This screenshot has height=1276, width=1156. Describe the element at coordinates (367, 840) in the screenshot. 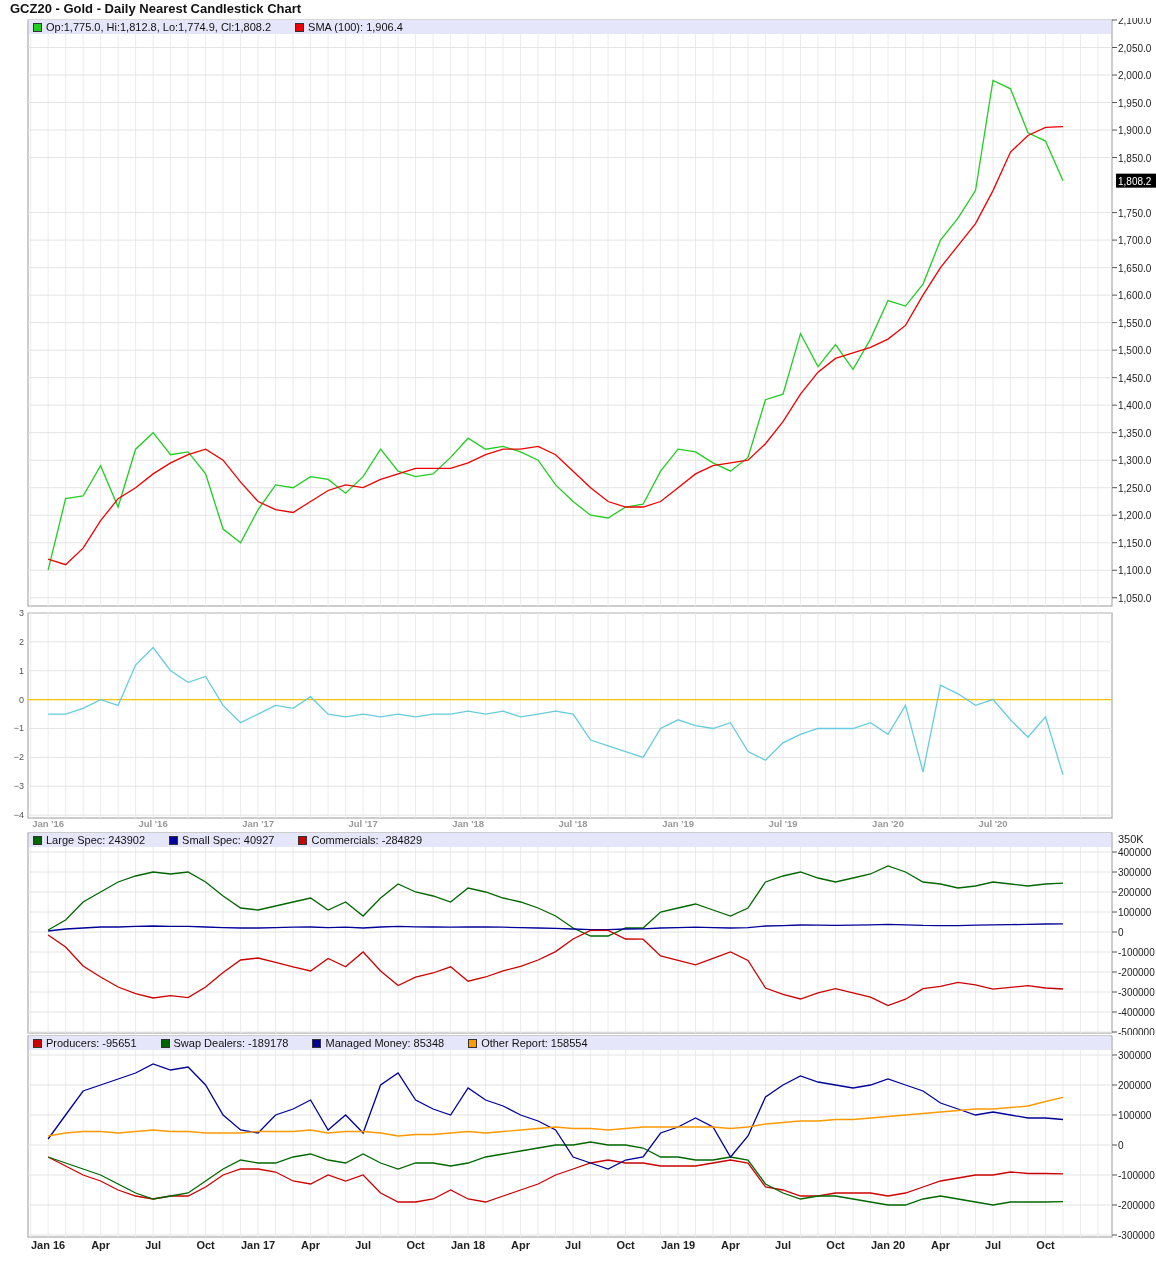

I see `legend-label: Commercials: -284829` at that location.